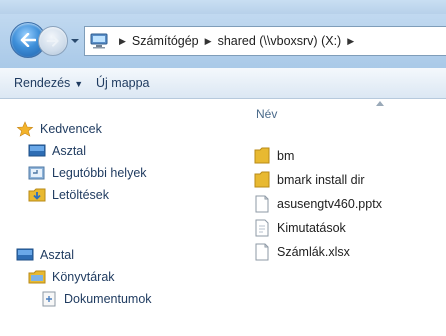 The width and height of the screenshot is (446, 336). What do you see at coordinates (75, 41) in the screenshot?
I see `recent-pages-dropdown-icon` at bounding box center [75, 41].